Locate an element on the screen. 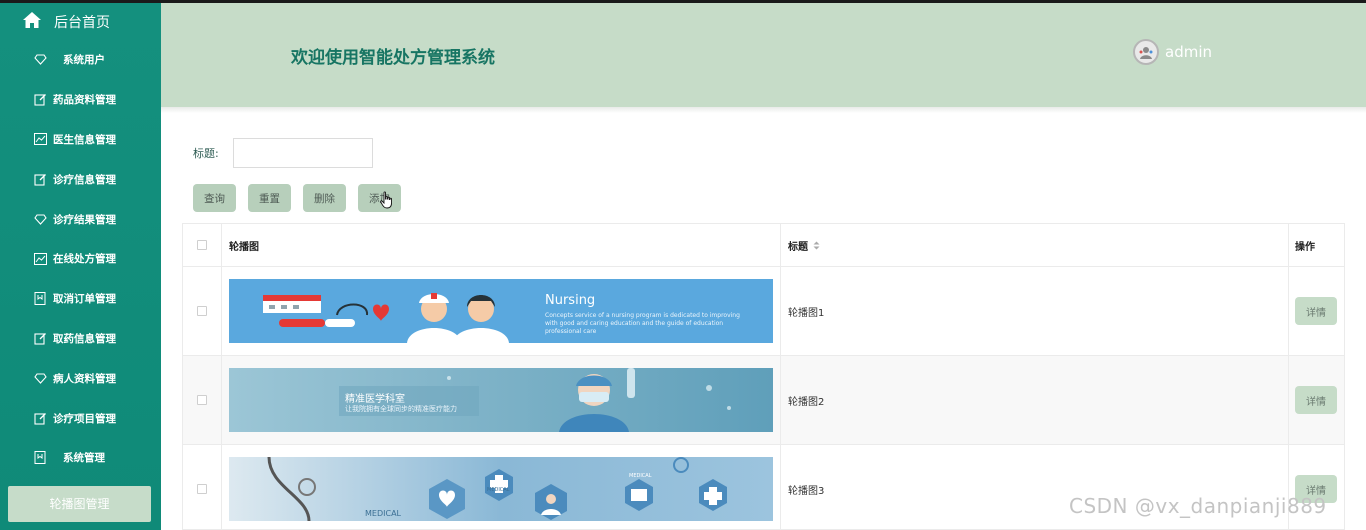 The image size is (1366, 530). banner-image-medical: MEDICAL MEDICAL MEDICAL is located at coordinates (501, 489).